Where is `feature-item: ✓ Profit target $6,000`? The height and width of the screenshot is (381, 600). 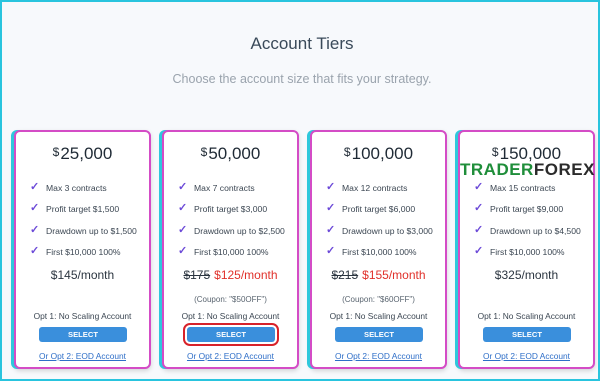 feature-item: ✓ Profit target $6,000 is located at coordinates (379, 213).